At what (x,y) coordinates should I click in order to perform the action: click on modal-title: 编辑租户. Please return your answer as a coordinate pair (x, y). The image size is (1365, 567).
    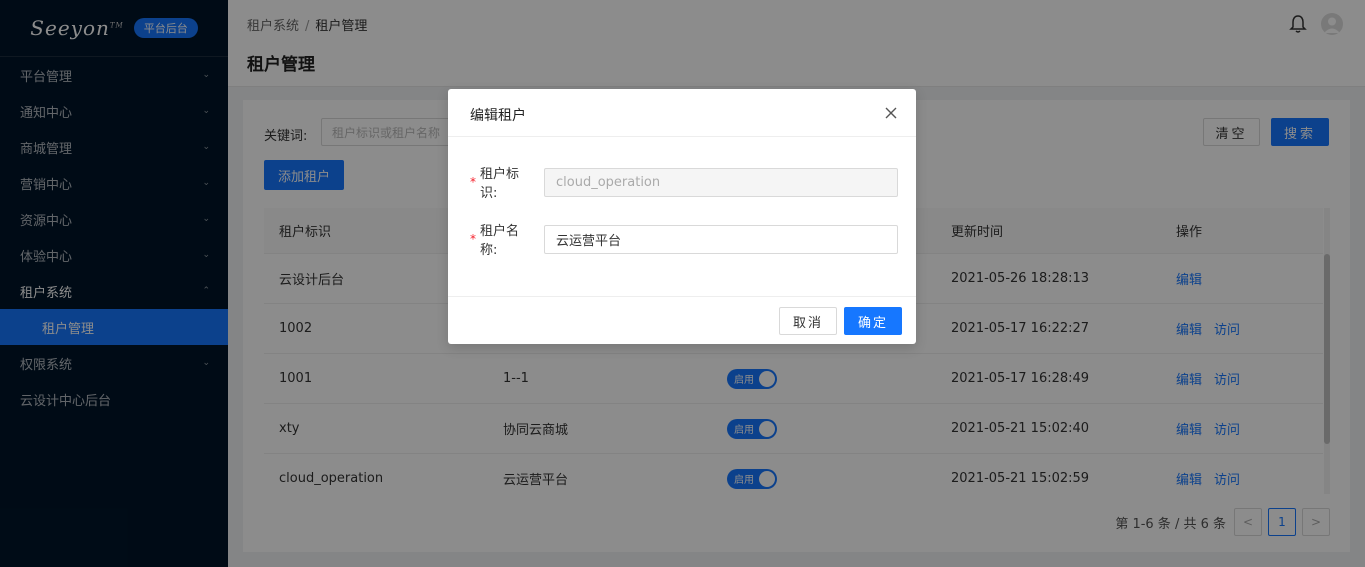
    Looking at the image, I should click on (498, 116).